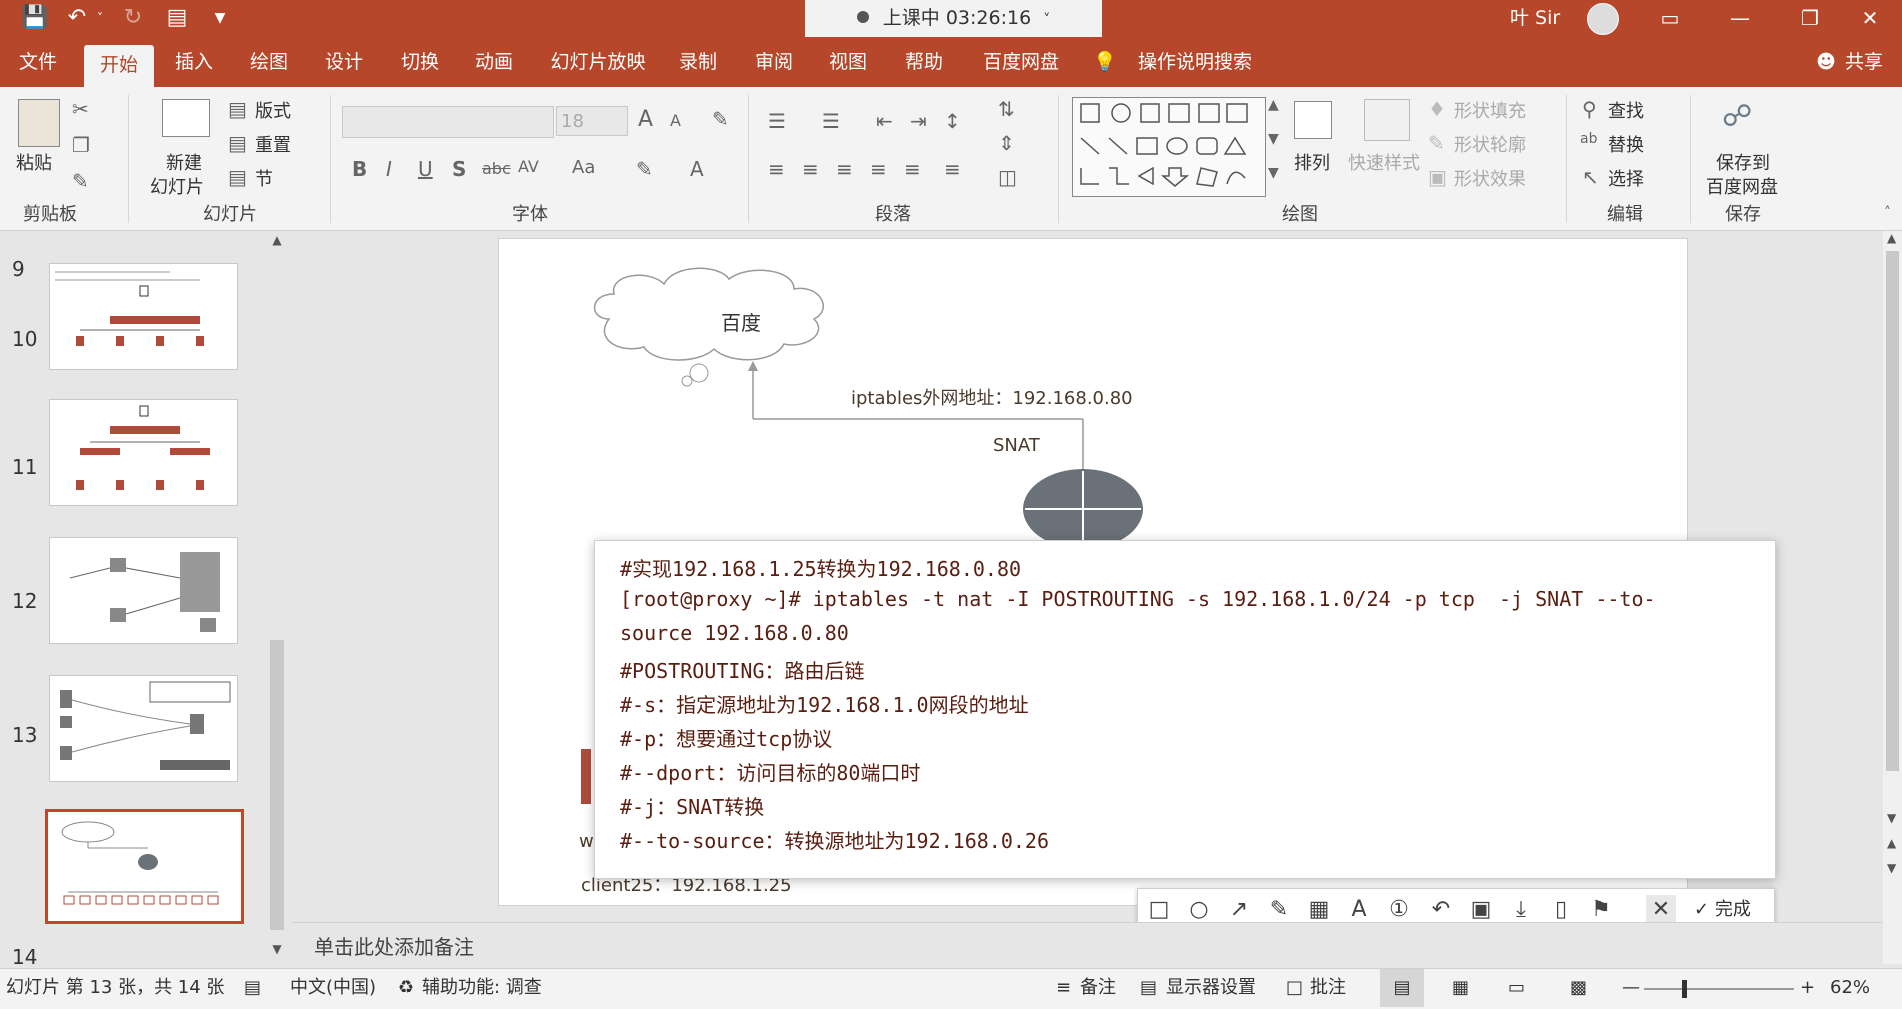 The image size is (1902, 1009). What do you see at coordinates (1006, 143) in the screenshot?
I see `align-text-icon: ⇕` at bounding box center [1006, 143].